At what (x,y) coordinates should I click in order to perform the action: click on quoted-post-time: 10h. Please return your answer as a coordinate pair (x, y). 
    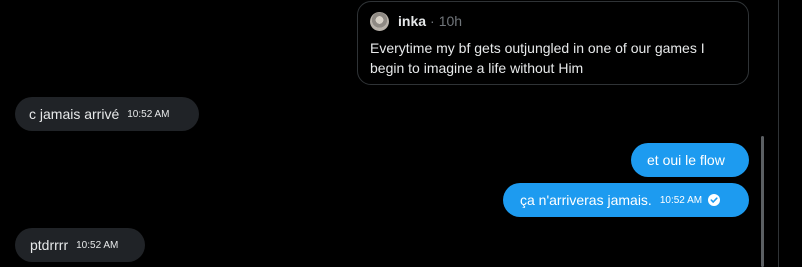
    Looking at the image, I should click on (450, 21).